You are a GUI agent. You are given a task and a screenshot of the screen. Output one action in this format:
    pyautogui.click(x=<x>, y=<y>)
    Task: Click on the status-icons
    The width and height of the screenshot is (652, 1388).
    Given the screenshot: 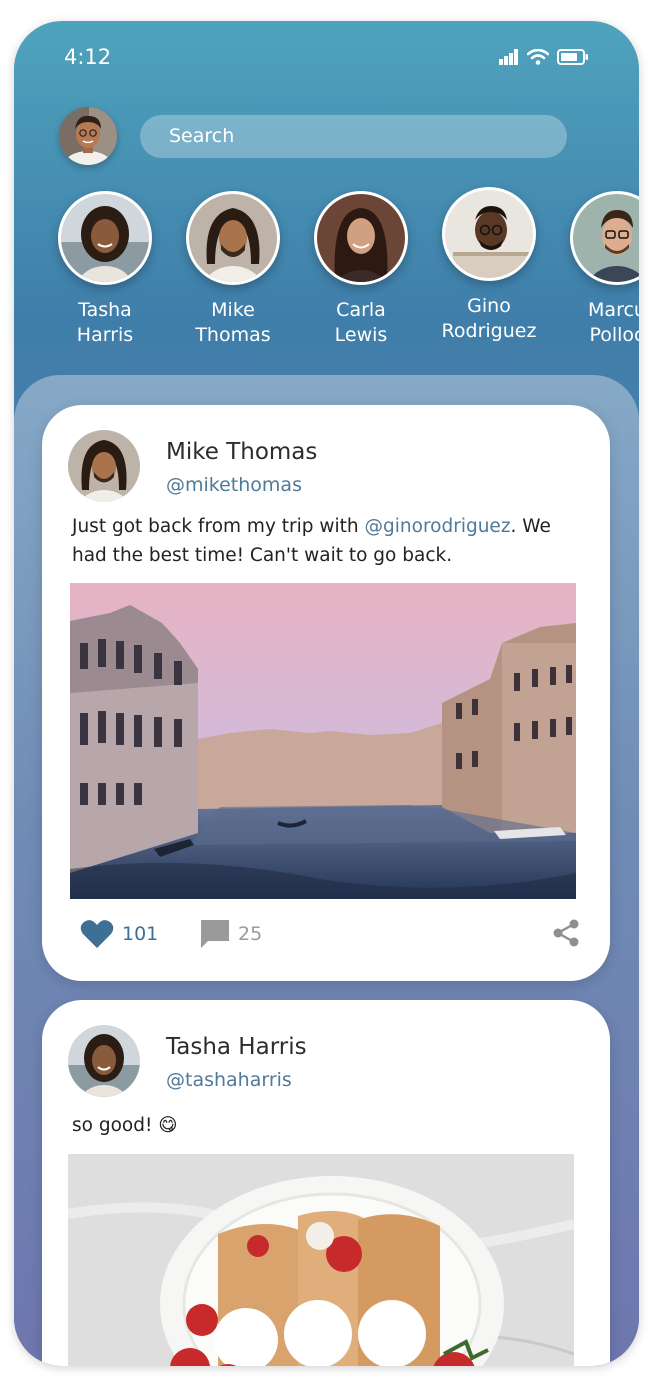 What is the action you would take?
    pyautogui.click(x=544, y=57)
    